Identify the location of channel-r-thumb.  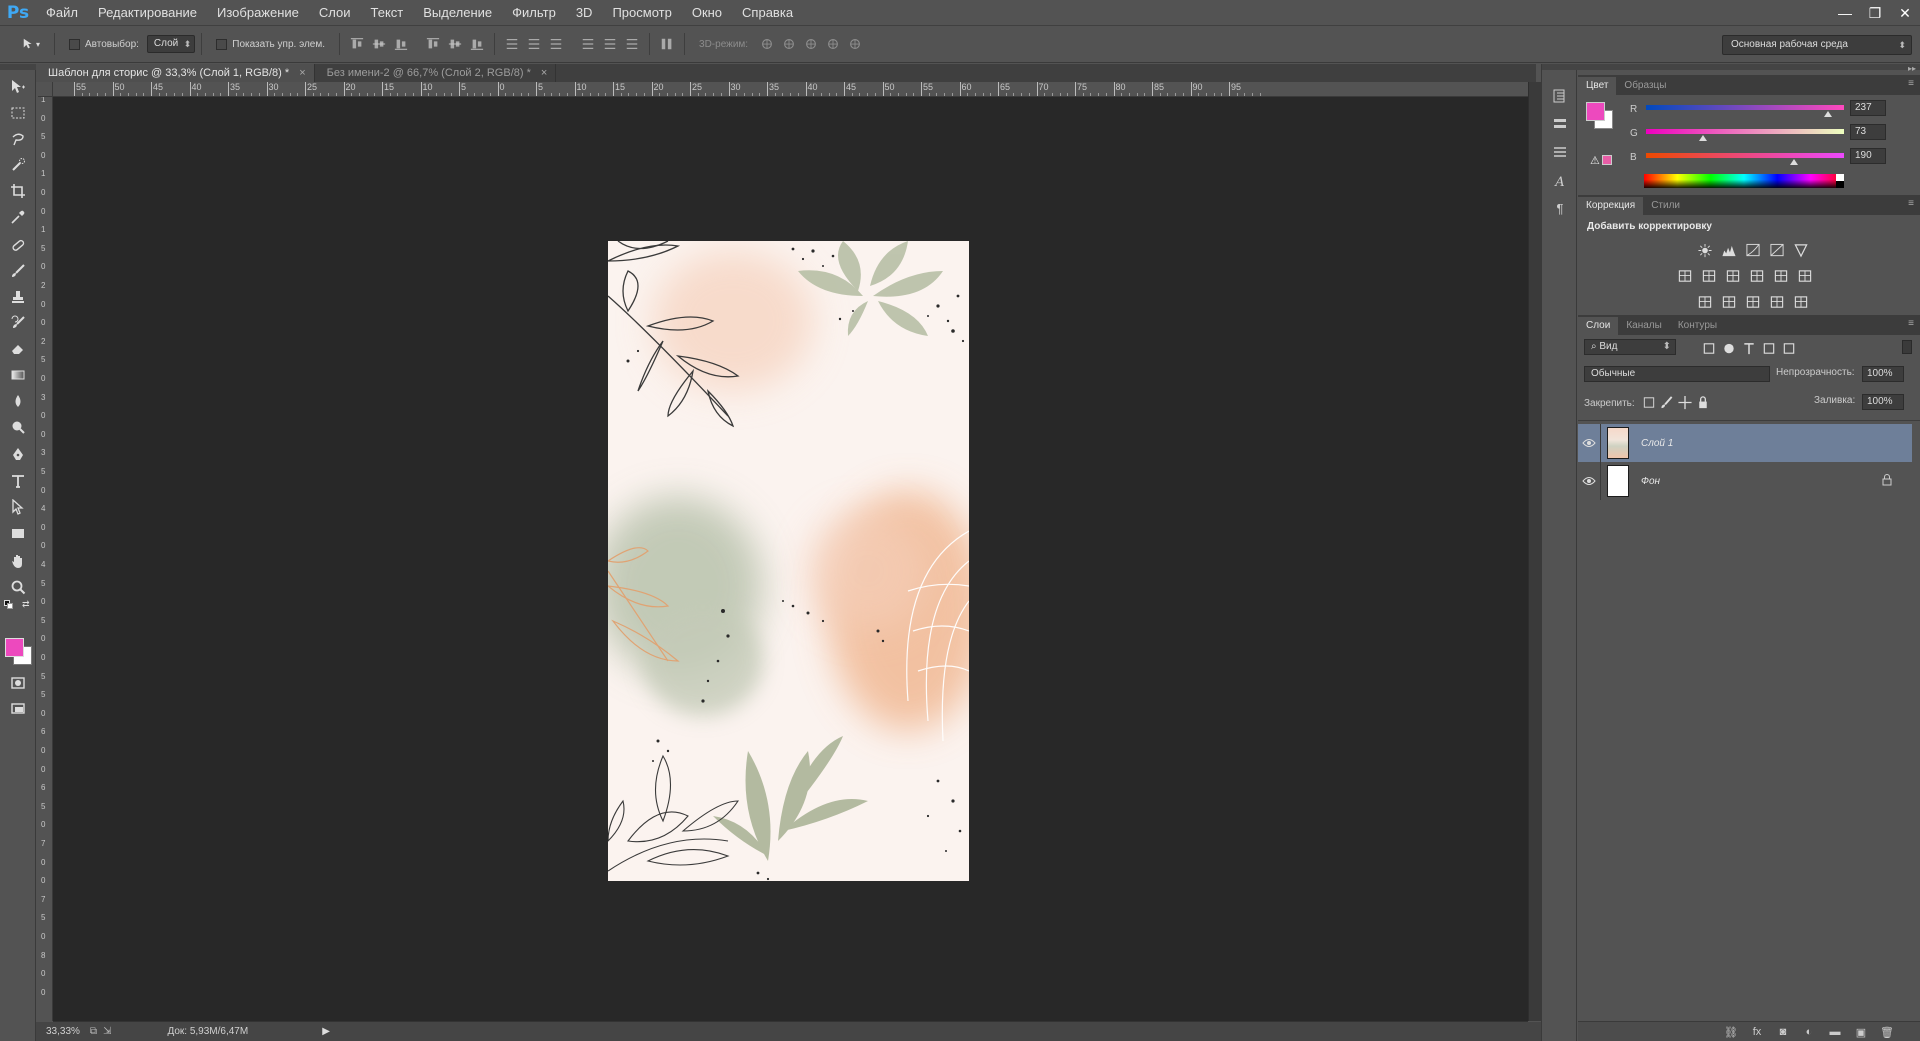
(1828, 114).